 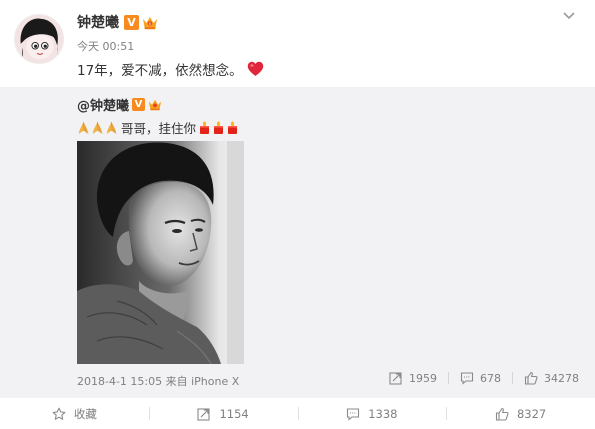 I want to click on post-text-content: 17年，爱不减，依然想念。, so click(x=160, y=71).